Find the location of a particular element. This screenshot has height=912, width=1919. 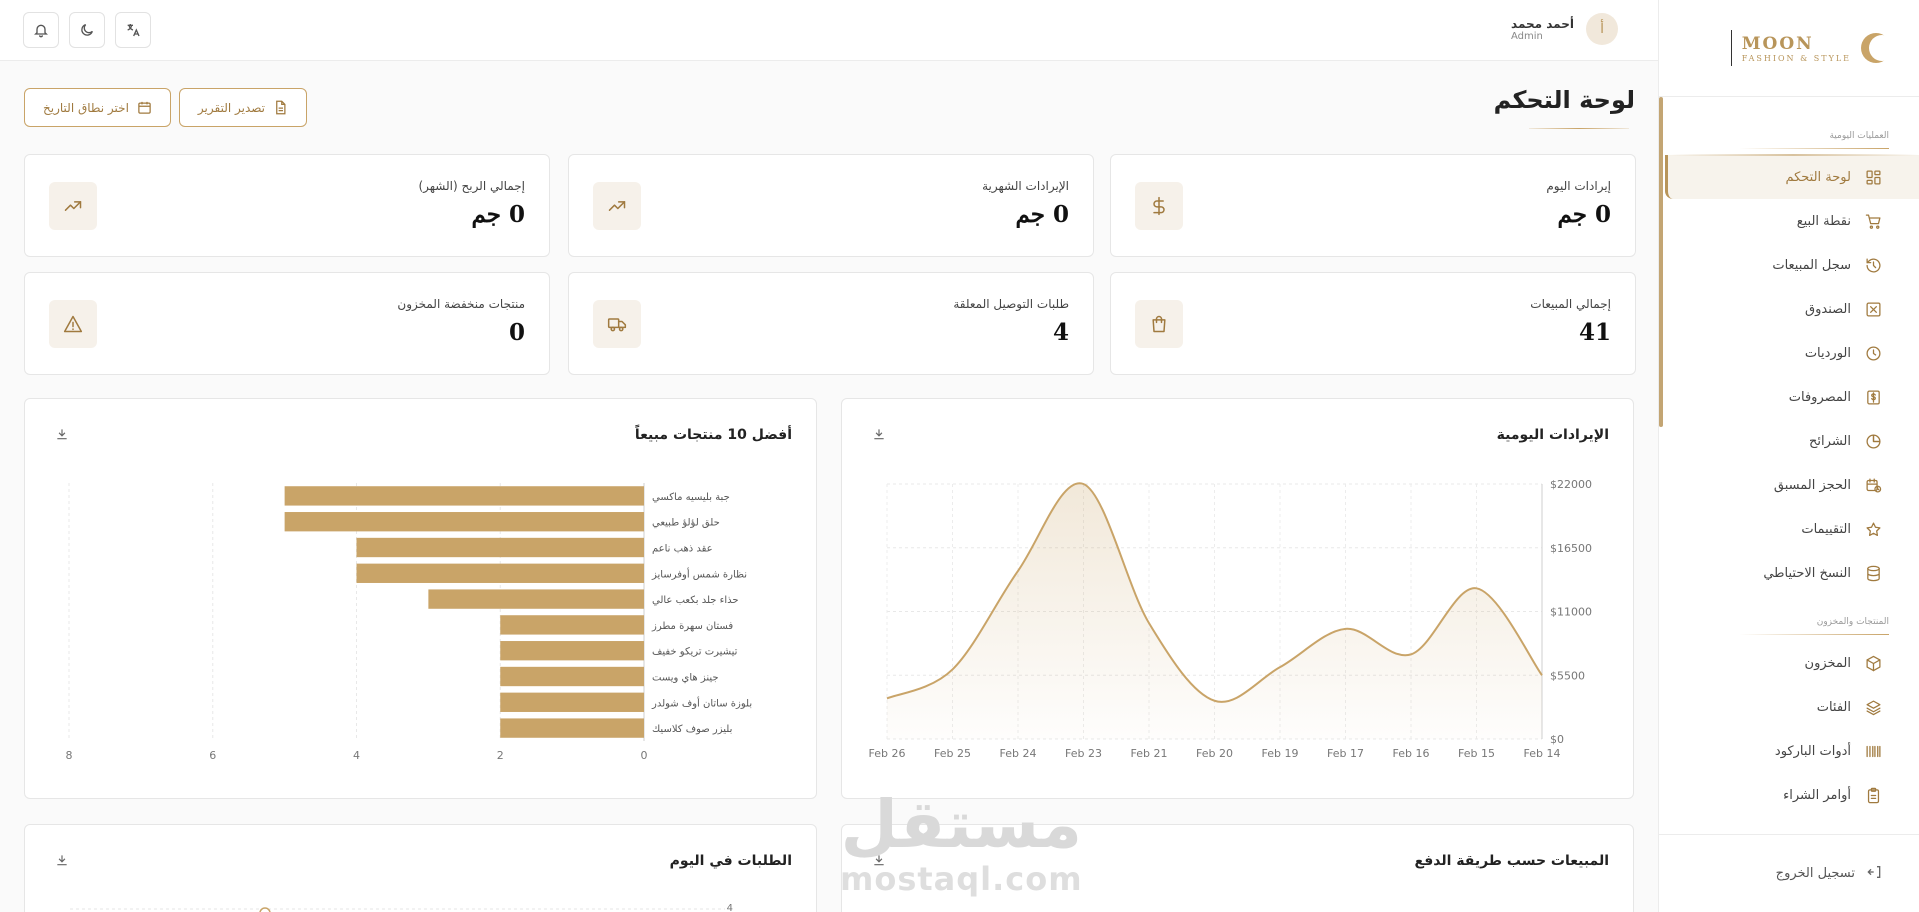

orders-today-tick: 4 is located at coordinates (730, 907).